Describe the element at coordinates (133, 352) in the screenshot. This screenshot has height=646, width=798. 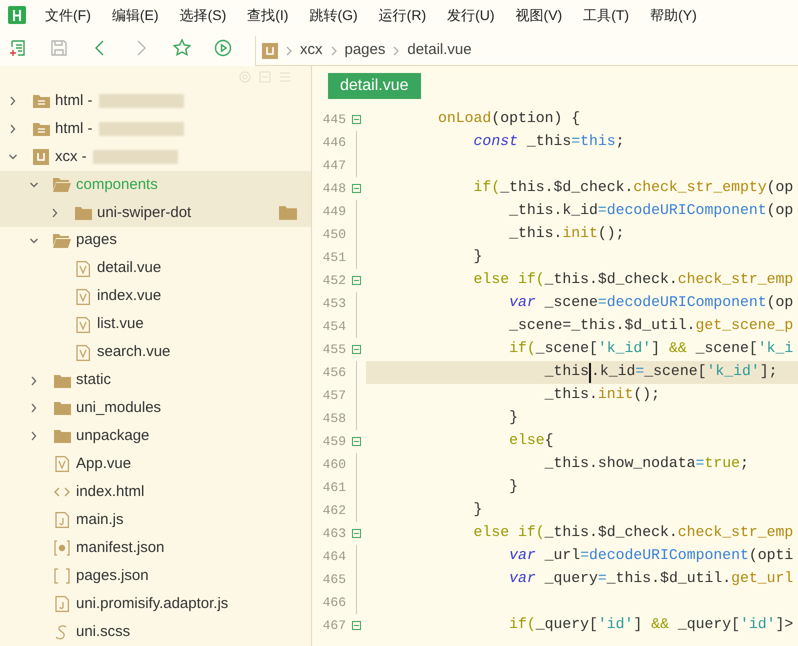
I see `item-label: search.vue` at that location.